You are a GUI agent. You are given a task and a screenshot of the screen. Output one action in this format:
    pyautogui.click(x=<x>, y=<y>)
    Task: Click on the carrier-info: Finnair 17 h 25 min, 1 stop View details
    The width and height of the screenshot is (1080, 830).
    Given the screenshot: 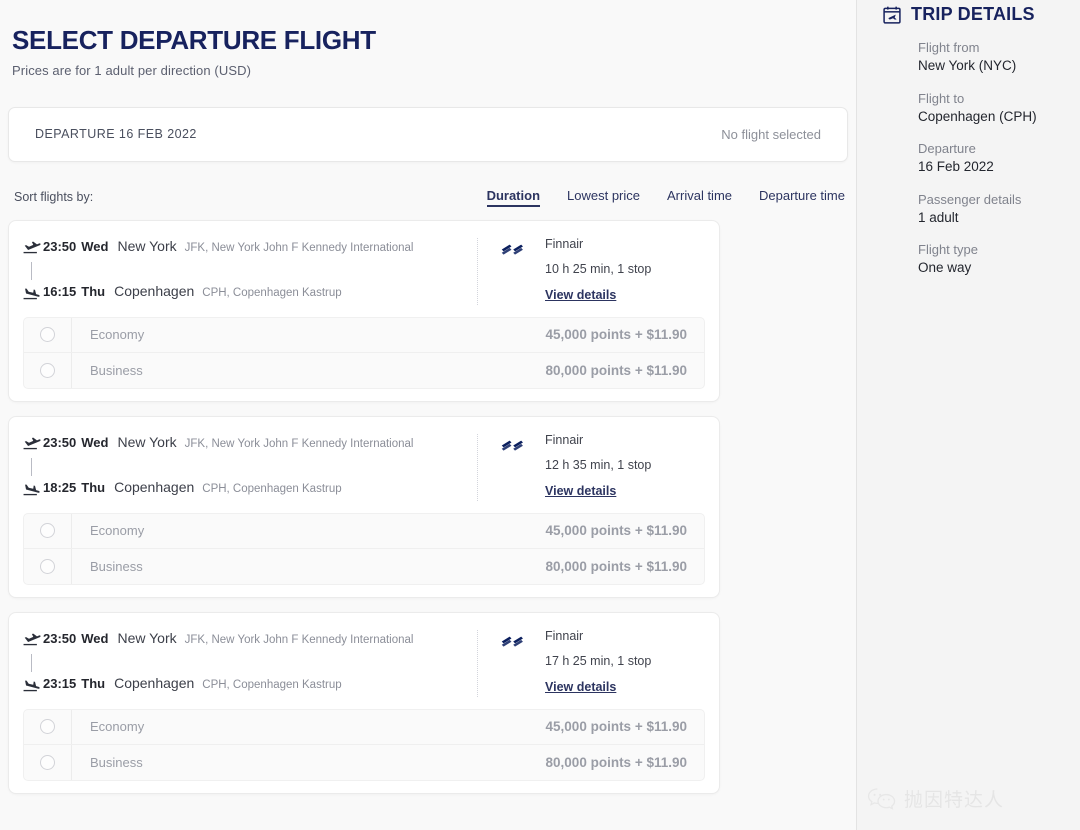 What is the action you would take?
    pyautogui.click(x=598, y=662)
    